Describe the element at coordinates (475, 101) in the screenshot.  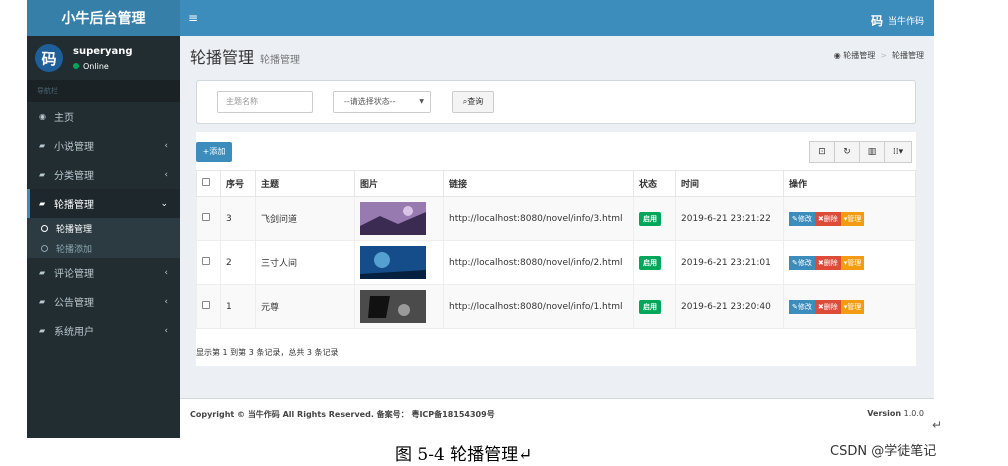
I see `query-button-label: 查询` at that location.